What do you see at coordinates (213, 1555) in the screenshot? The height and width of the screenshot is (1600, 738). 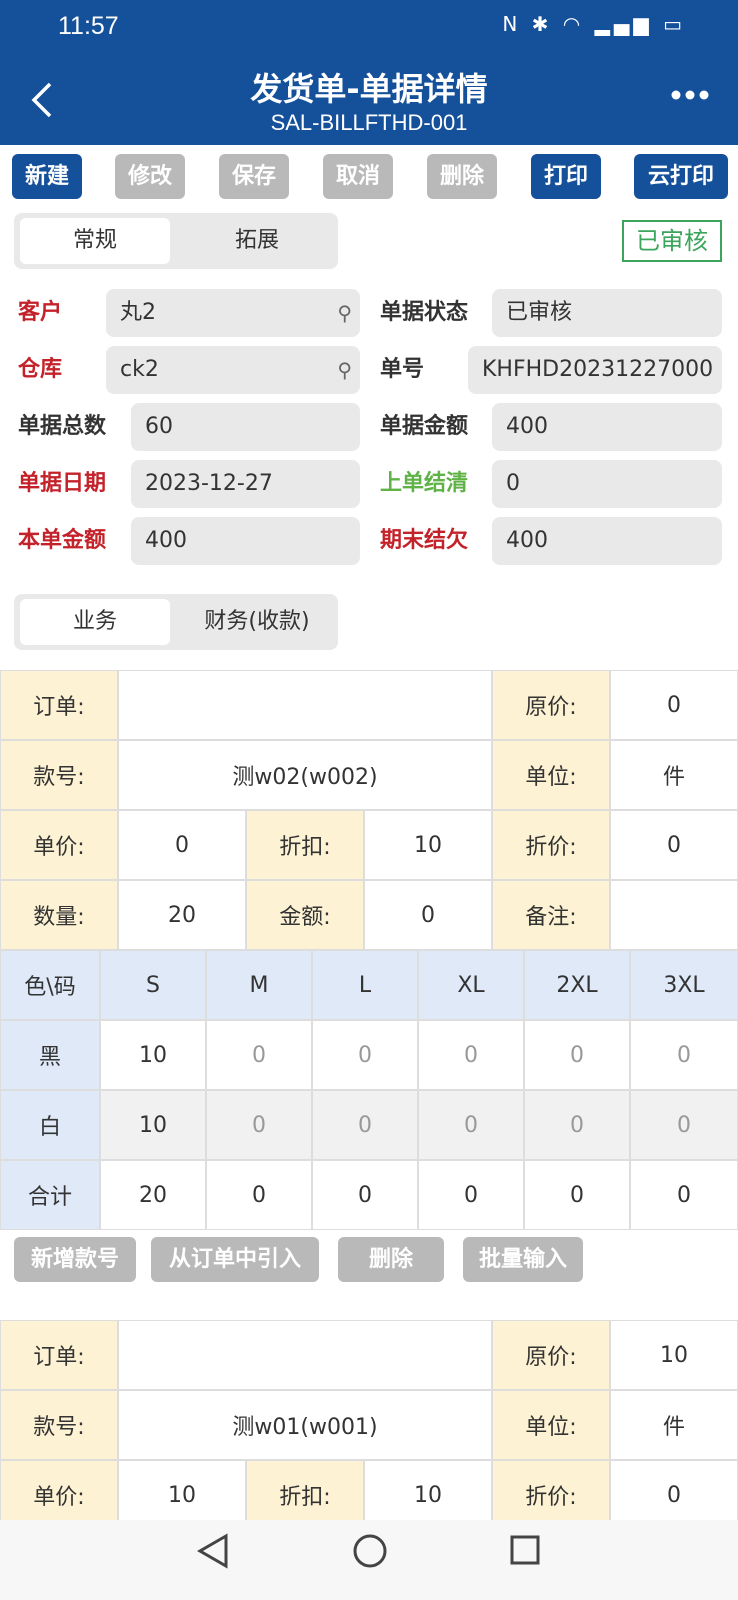 I see `nav-back-icon` at bounding box center [213, 1555].